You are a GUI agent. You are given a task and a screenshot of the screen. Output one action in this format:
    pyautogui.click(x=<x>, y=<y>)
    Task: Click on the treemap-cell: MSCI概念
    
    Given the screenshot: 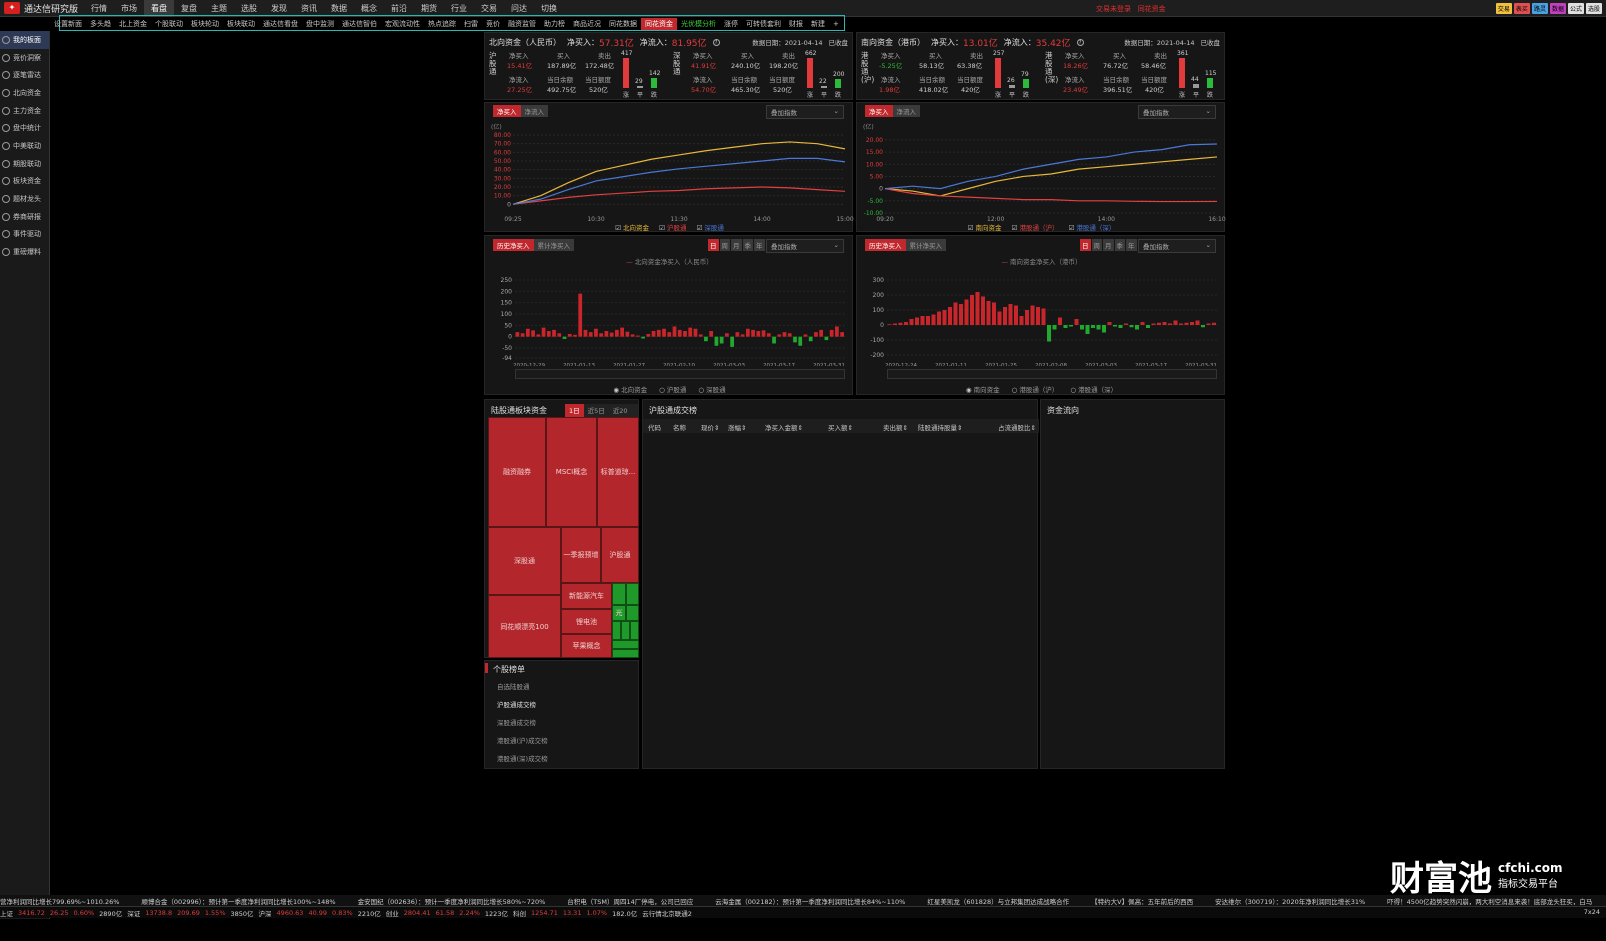 What is the action you would take?
    pyautogui.click(x=571, y=472)
    